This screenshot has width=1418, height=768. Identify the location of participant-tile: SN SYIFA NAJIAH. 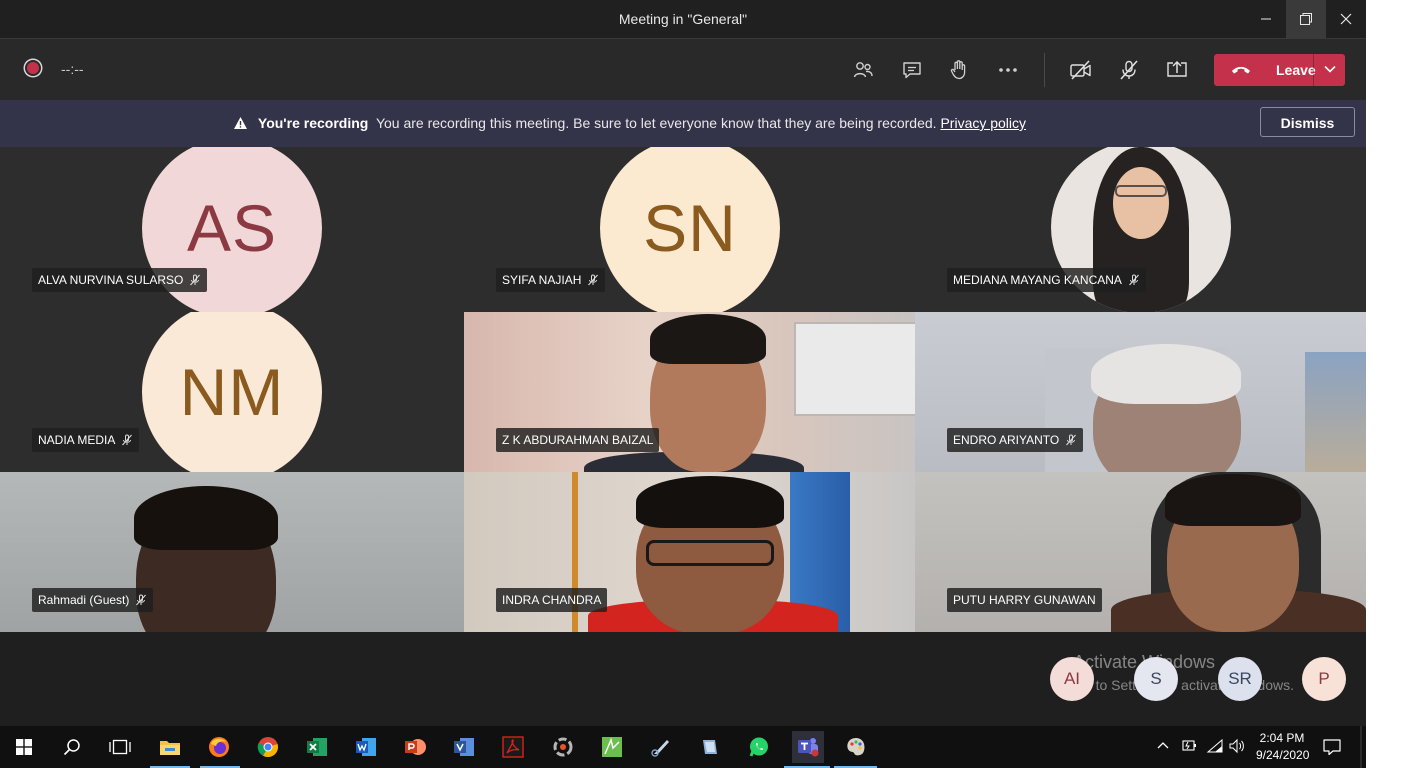
(689, 229).